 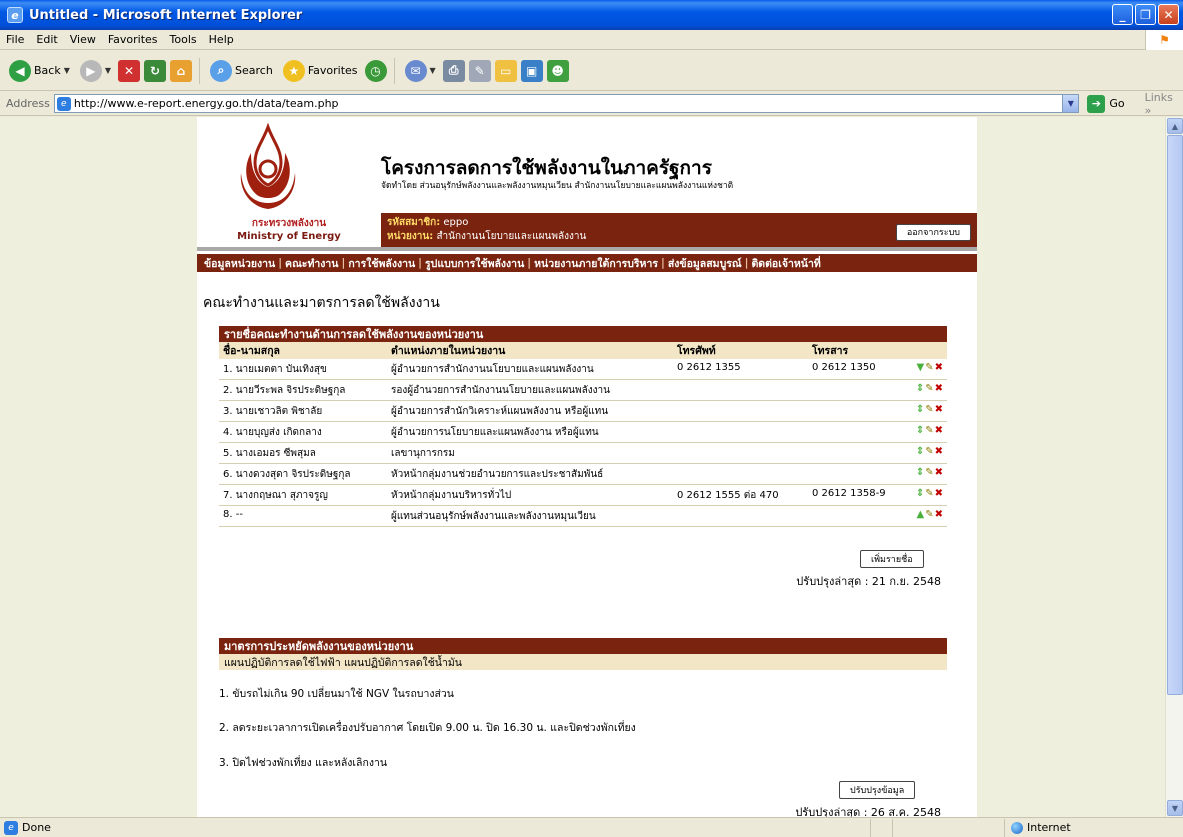 What do you see at coordinates (1106, 103) in the screenshot?
I see `go-button: ➔ Go` at bounding box center [1106, 103].